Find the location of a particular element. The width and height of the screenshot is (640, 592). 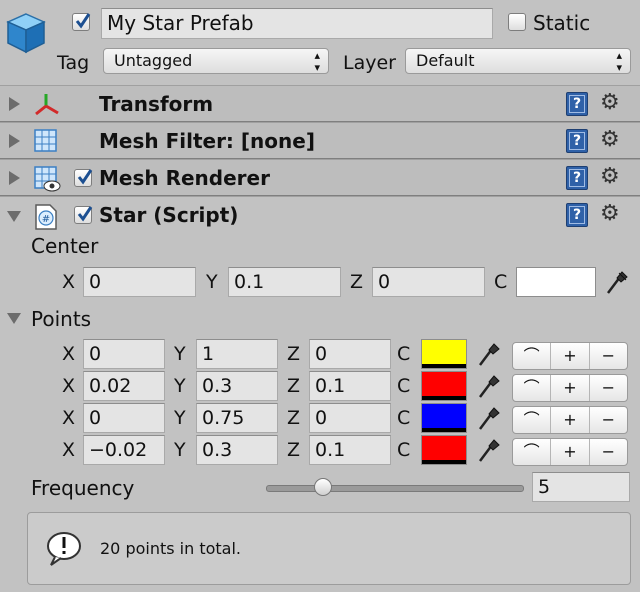

prefab-cube-icon is located at coordinates (26, 33).